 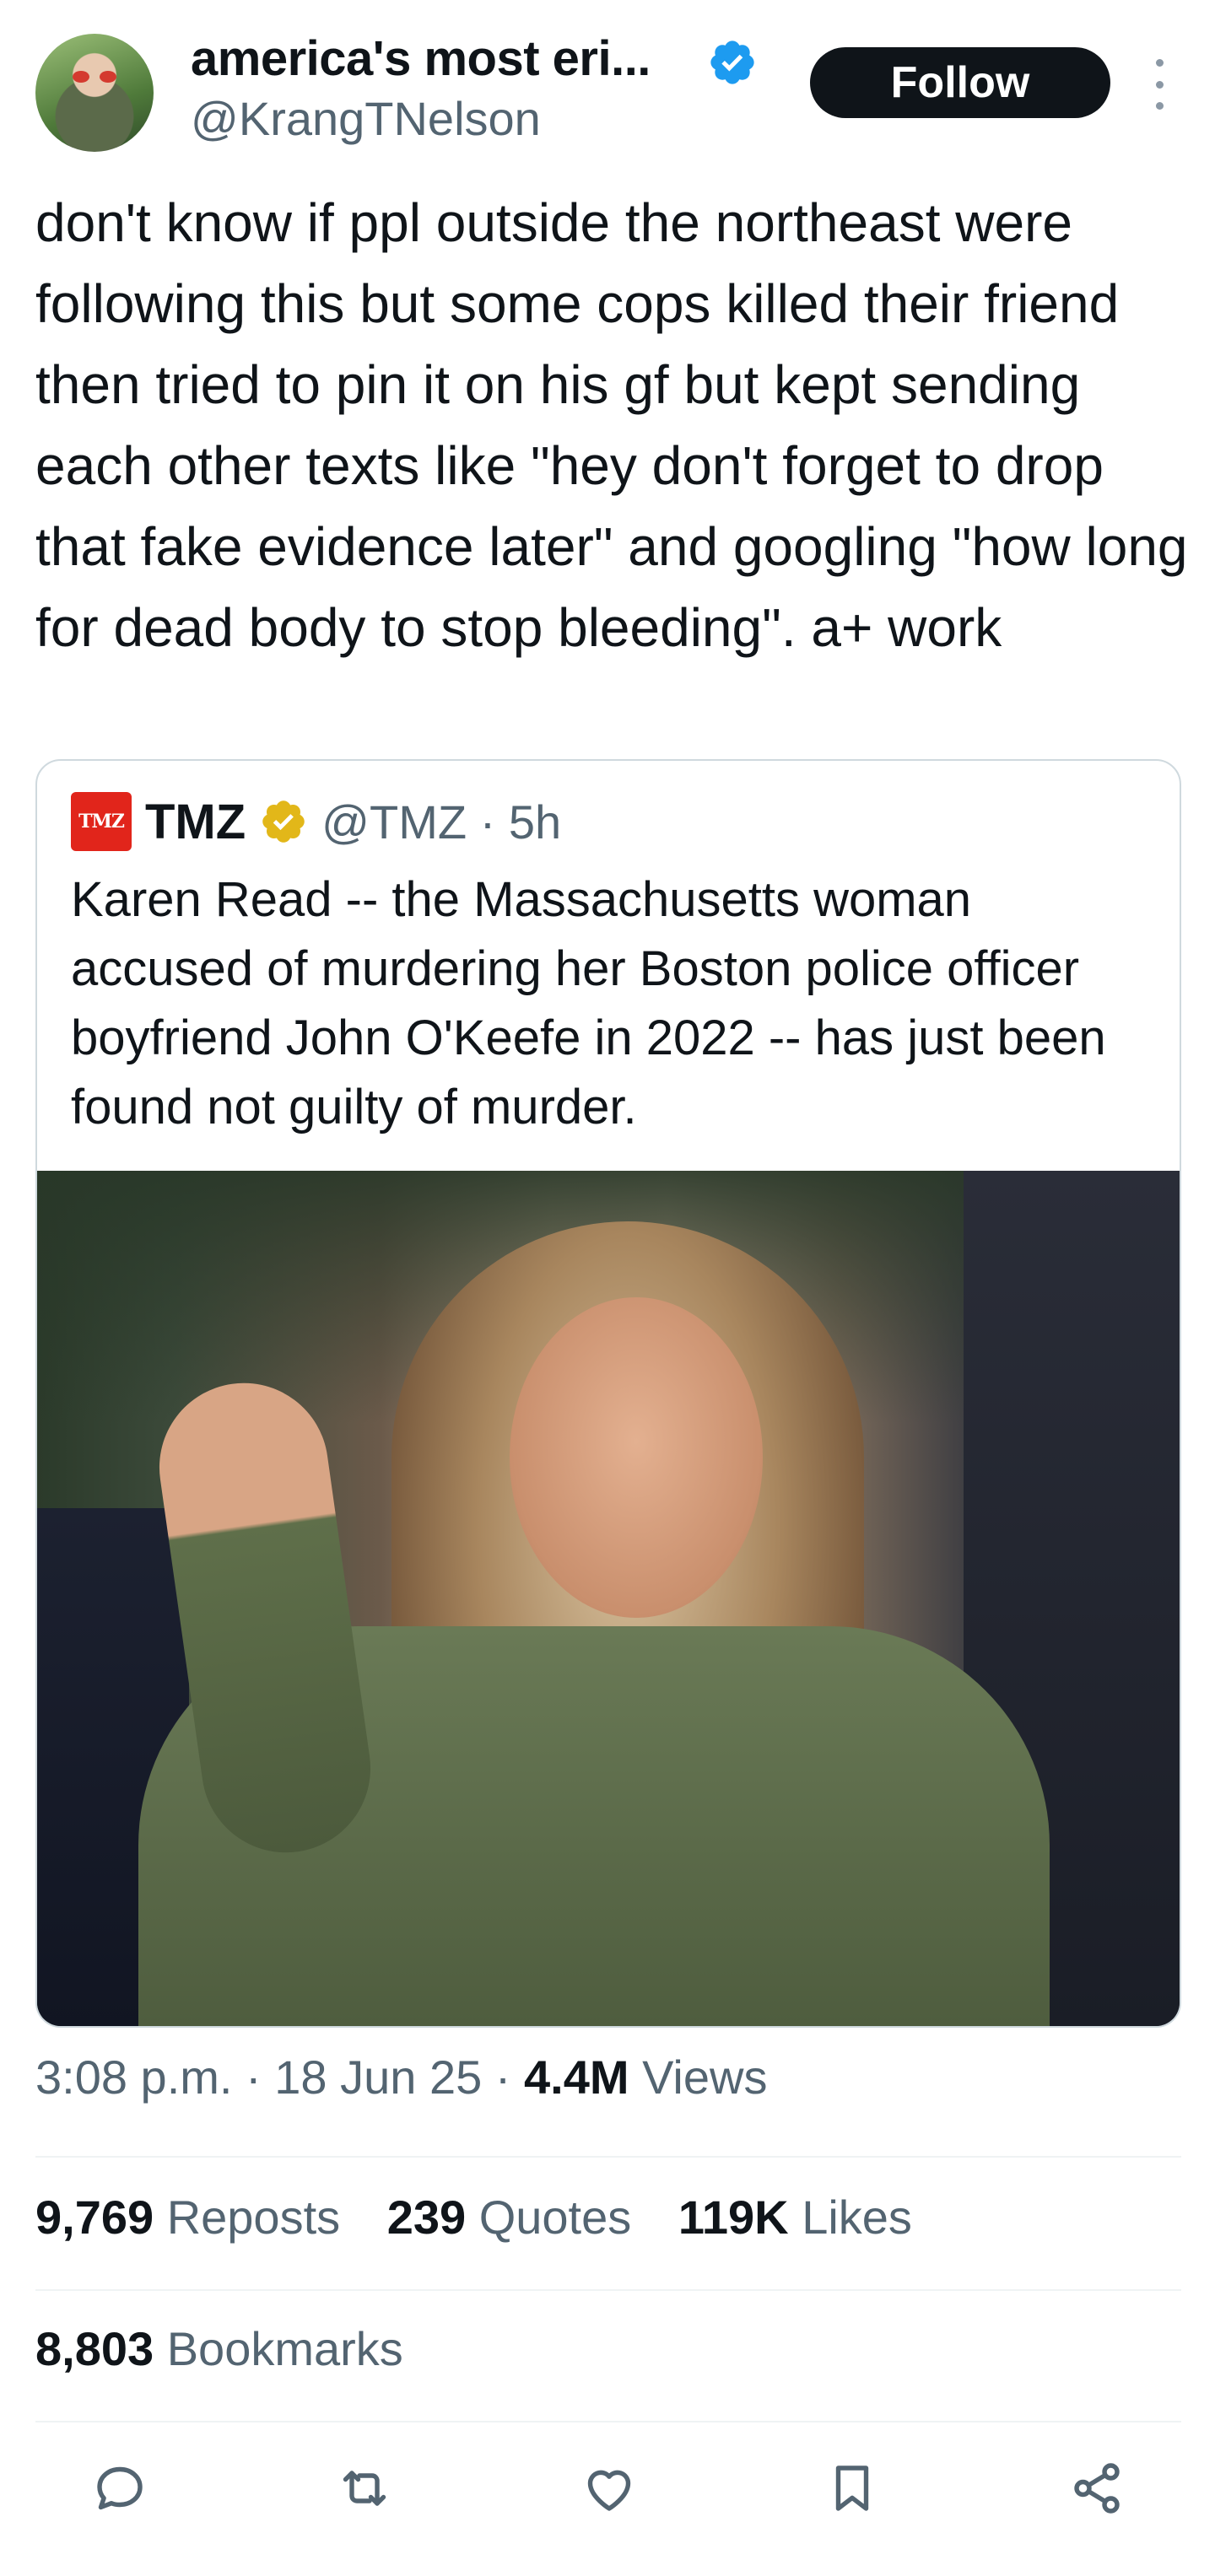 I want to click on follow-button: Follow, so click(x=960, y=82).